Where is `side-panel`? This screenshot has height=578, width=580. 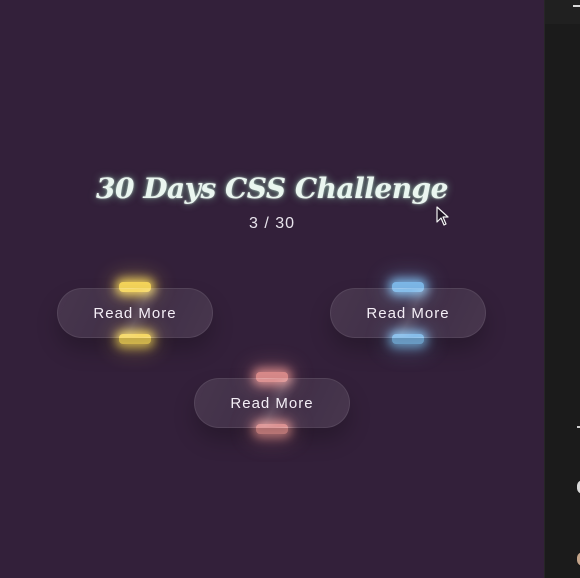 side-panel is located at coordinates (562, 289).